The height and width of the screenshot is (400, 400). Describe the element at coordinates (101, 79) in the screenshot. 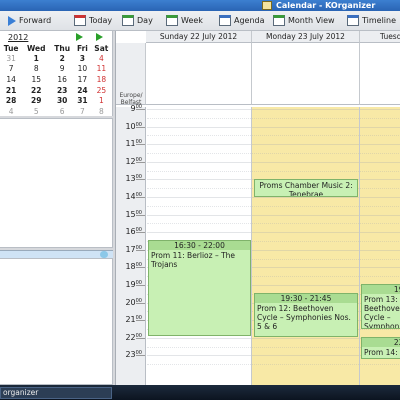

I see `day-cell: 18` at that location.